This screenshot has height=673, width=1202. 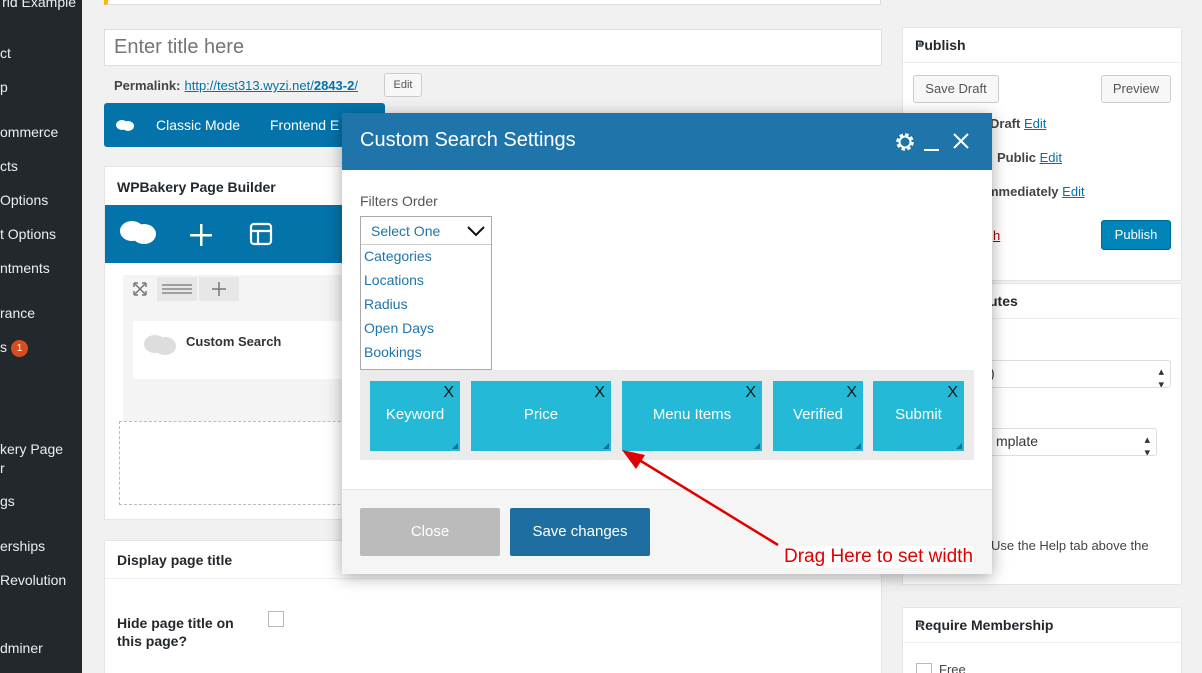 What do you see at coordinates (196, 187) in the screenshot?
I see `builder-title: WPBakery Page Builder` at bounding box center [196, 187].